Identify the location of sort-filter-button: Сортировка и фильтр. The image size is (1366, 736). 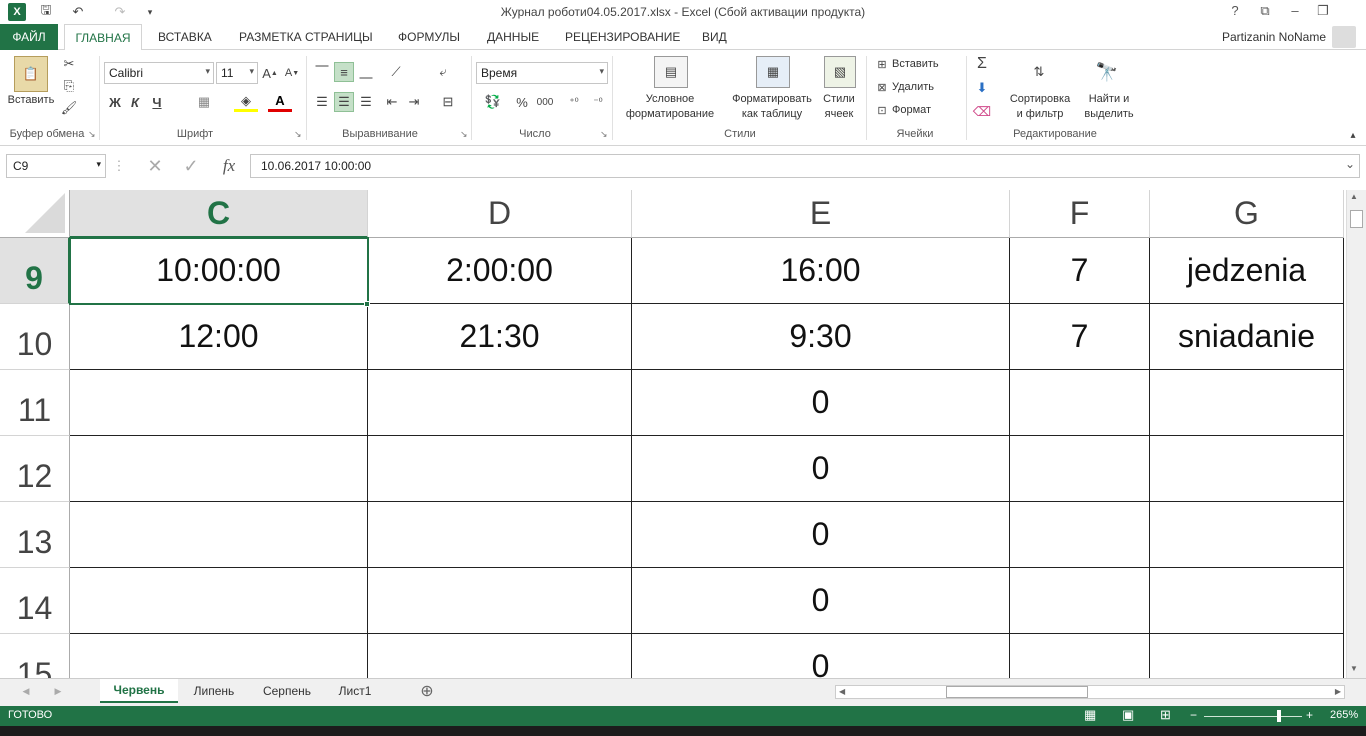
(1040, 107).